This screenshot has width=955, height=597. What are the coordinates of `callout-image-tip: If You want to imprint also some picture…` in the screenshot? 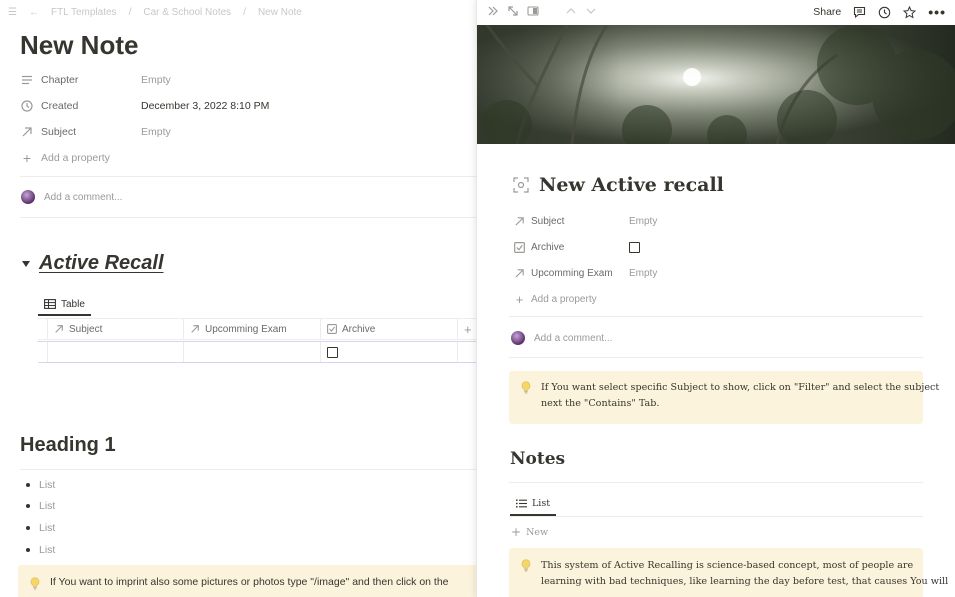 It's located at (247, 581).